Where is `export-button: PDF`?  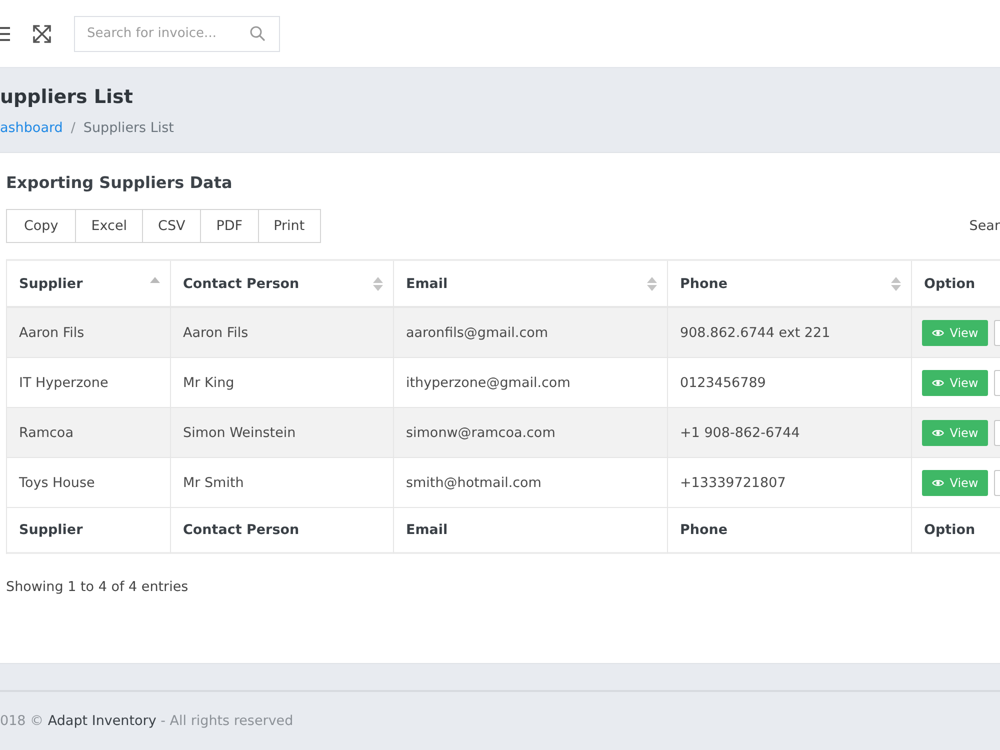 export-button: PDF is located at coordinates (229, 226).